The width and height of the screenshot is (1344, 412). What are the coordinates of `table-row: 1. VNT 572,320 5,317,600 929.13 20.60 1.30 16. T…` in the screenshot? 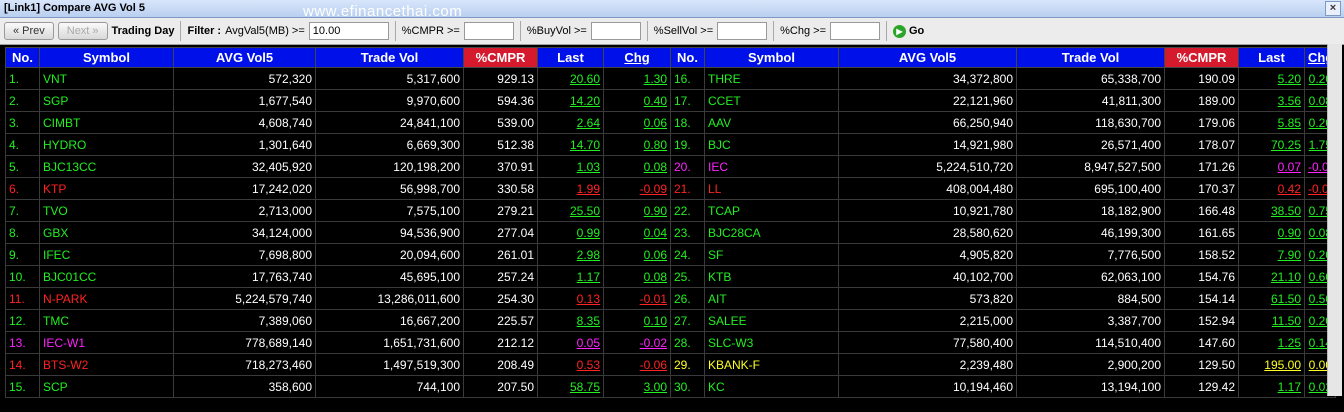 It's located at (670, 78).